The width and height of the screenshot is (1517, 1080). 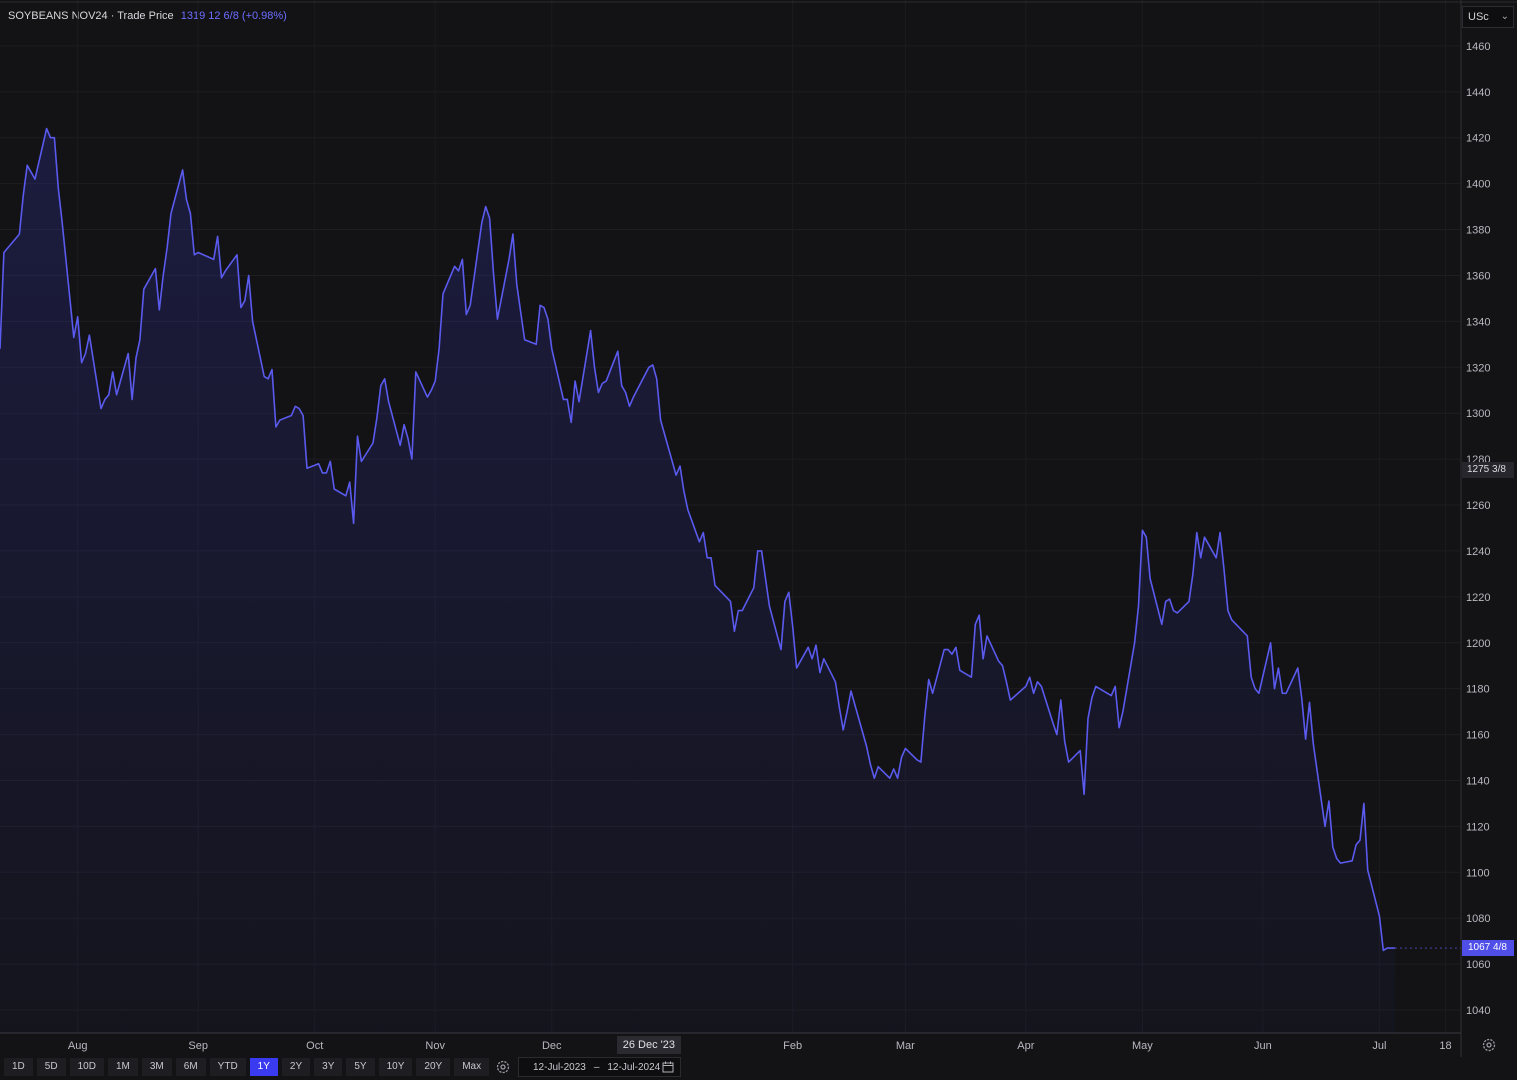 I want to click on range-button-10y: 10Y, so click(x=395, y=1067).